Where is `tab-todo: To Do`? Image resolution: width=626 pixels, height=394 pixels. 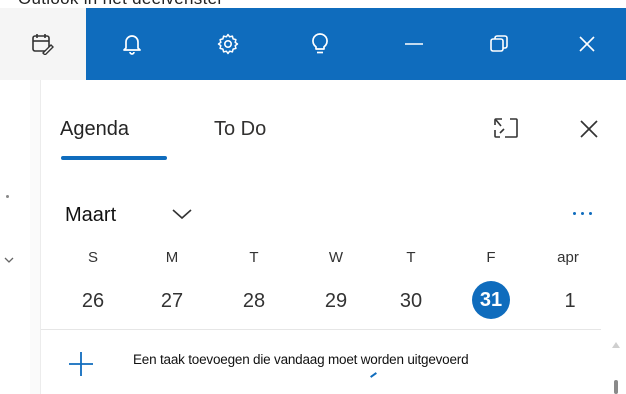 tab-todo: To Do is located at coordinates (240, 129).